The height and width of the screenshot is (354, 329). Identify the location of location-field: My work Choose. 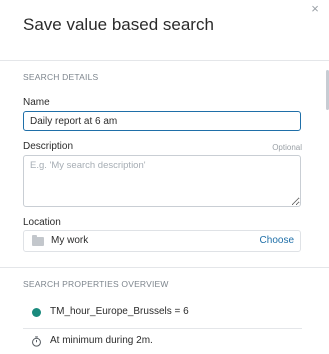
(162, 241).